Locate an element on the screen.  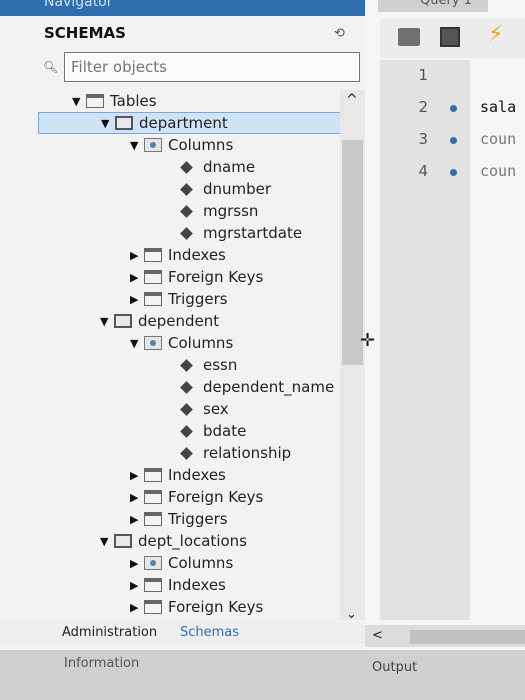
tree-item: ▼ department is located at coordinates (189, 123).